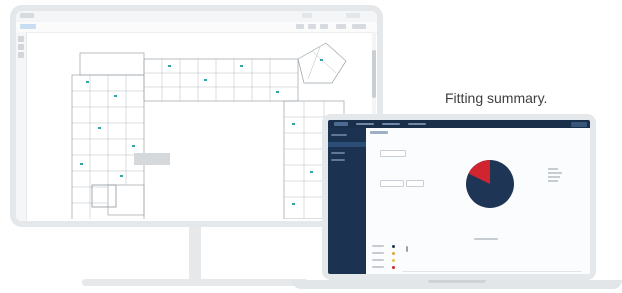 The height and width of the screenshot is (293, 622). I want to click on fitting-pie-chart, so click(490, 184).